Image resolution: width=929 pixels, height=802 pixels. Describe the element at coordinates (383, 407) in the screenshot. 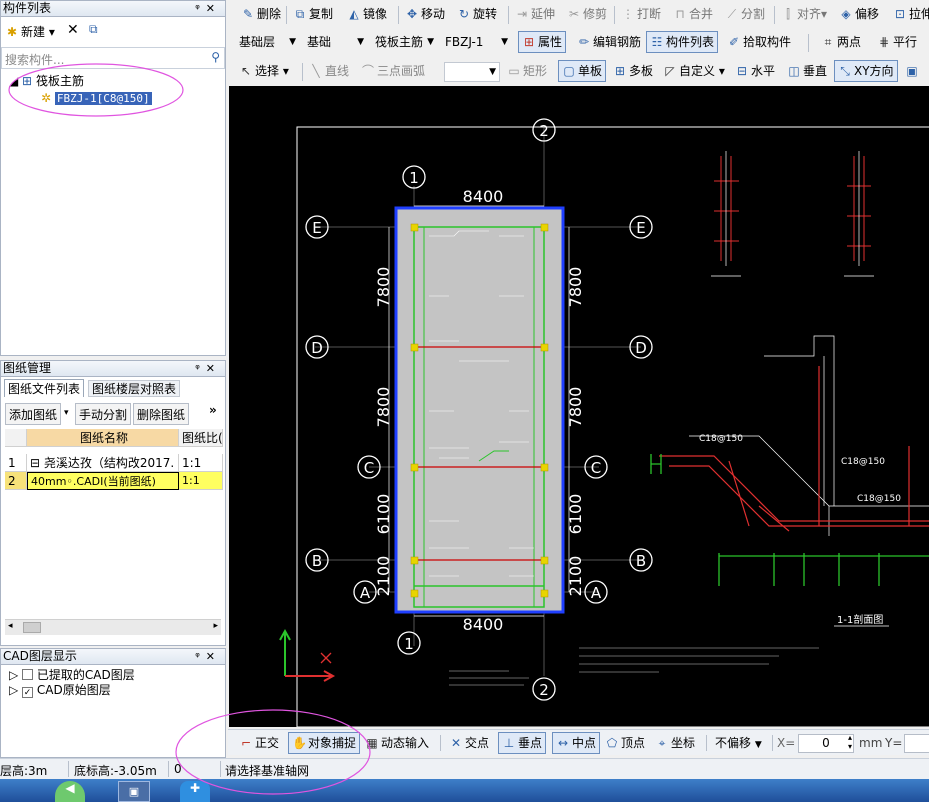

I see `dim-left: 7800` at that location.